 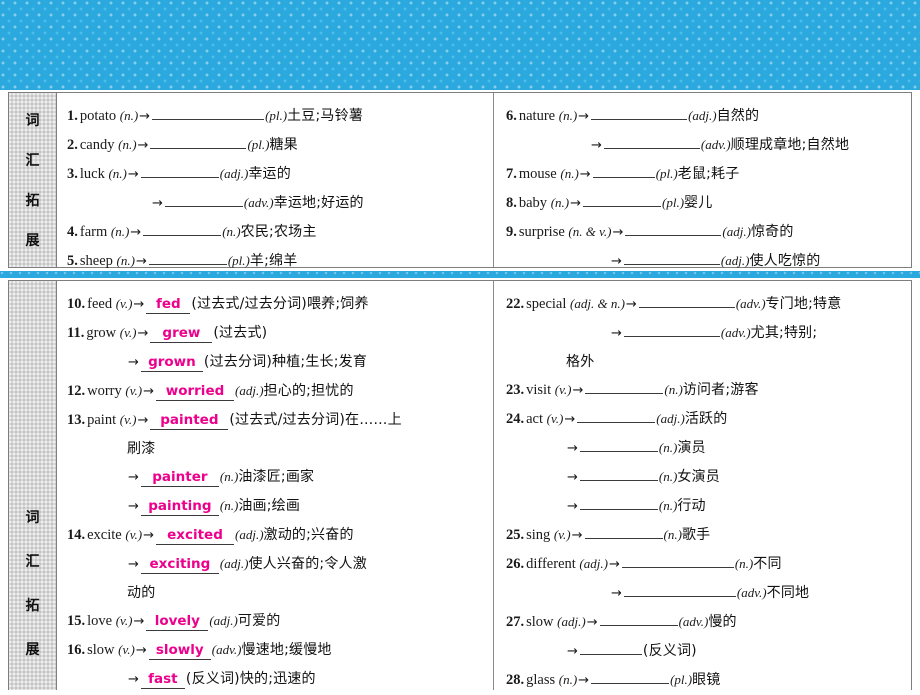 What do you see at coordinates (790, 145) in the screenshot?
I see `entry-chinese-gloss: 顺理成章地;自然地` at bounding box center [790, 145].